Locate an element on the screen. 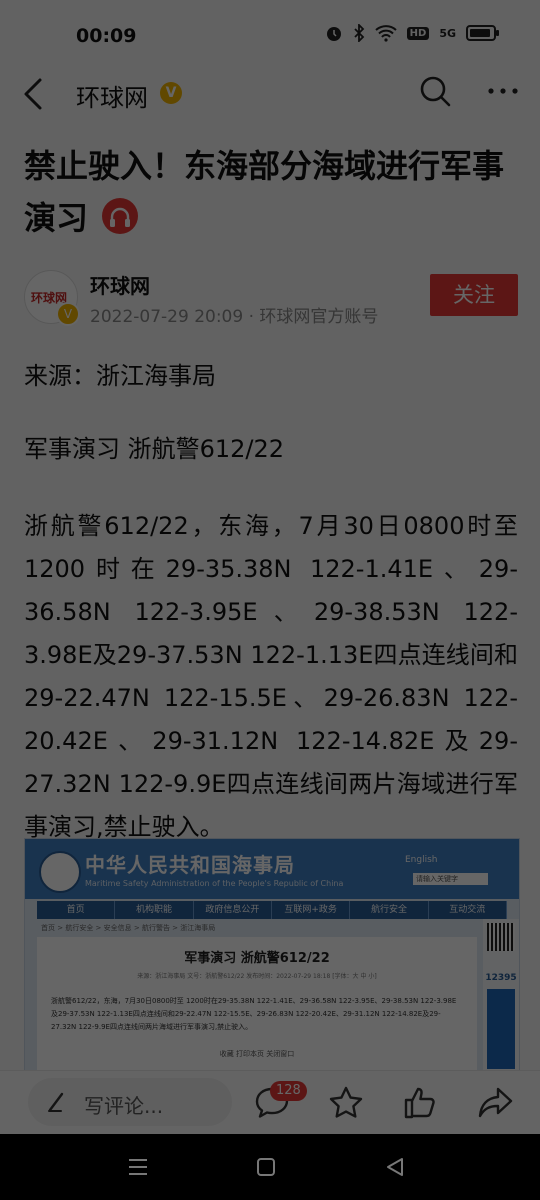 Image resolution: width=540 pixels, height=1200 pixels. msa-hotline: 12395 is located at coordinates (501, 978).